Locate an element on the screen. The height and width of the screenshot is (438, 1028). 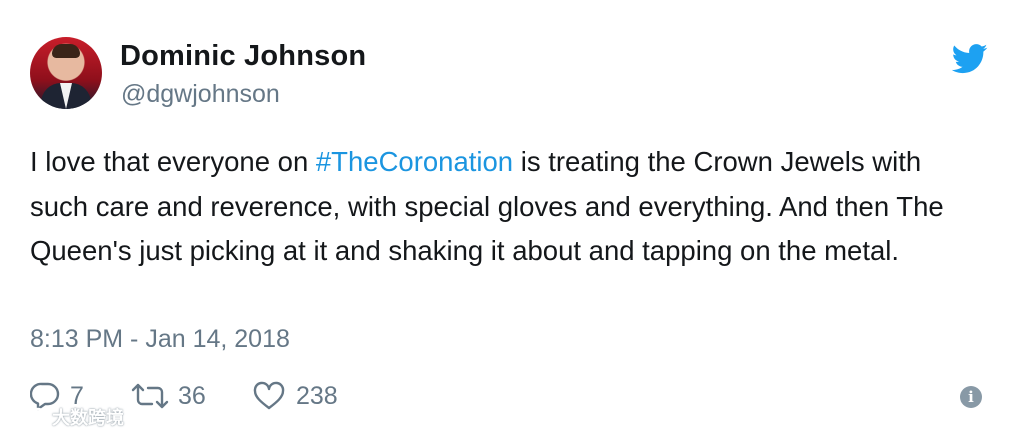
info-icon: i is located at coordinates (971, 397).